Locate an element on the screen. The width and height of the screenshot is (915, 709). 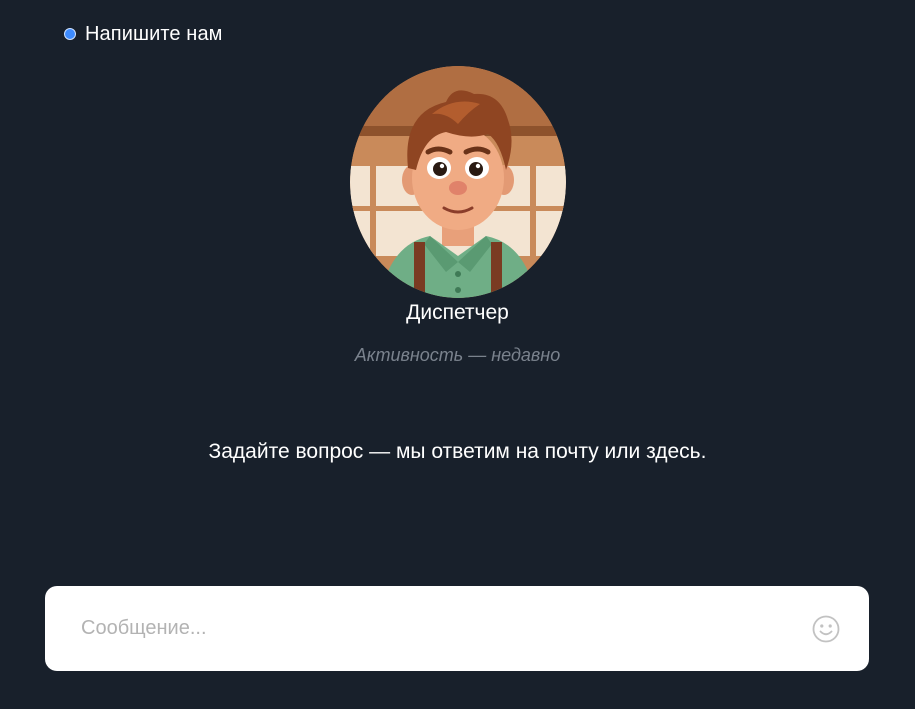
message-composer is located at coordinates (457, 628).